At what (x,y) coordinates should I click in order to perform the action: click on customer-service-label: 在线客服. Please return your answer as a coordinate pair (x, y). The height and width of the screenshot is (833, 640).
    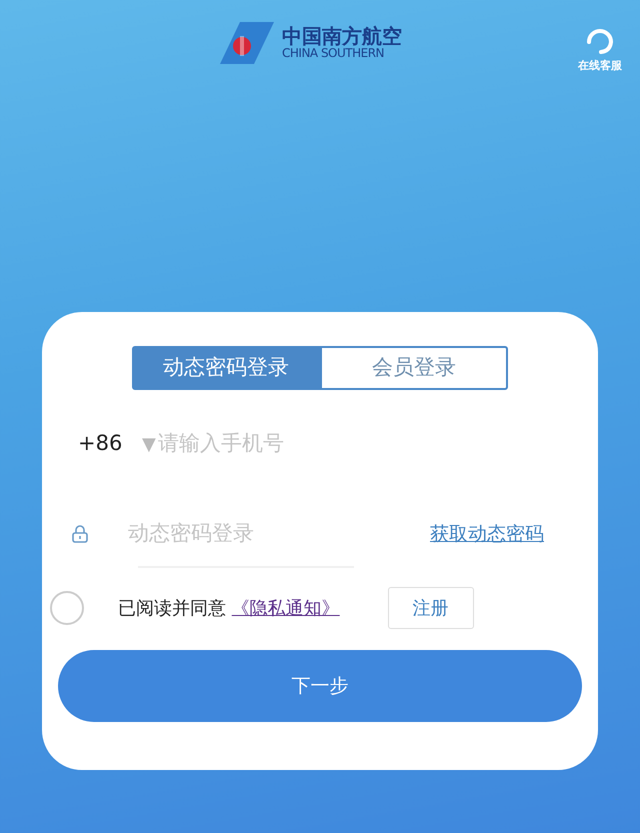
    Looking at the image, I should click on (600, 66).